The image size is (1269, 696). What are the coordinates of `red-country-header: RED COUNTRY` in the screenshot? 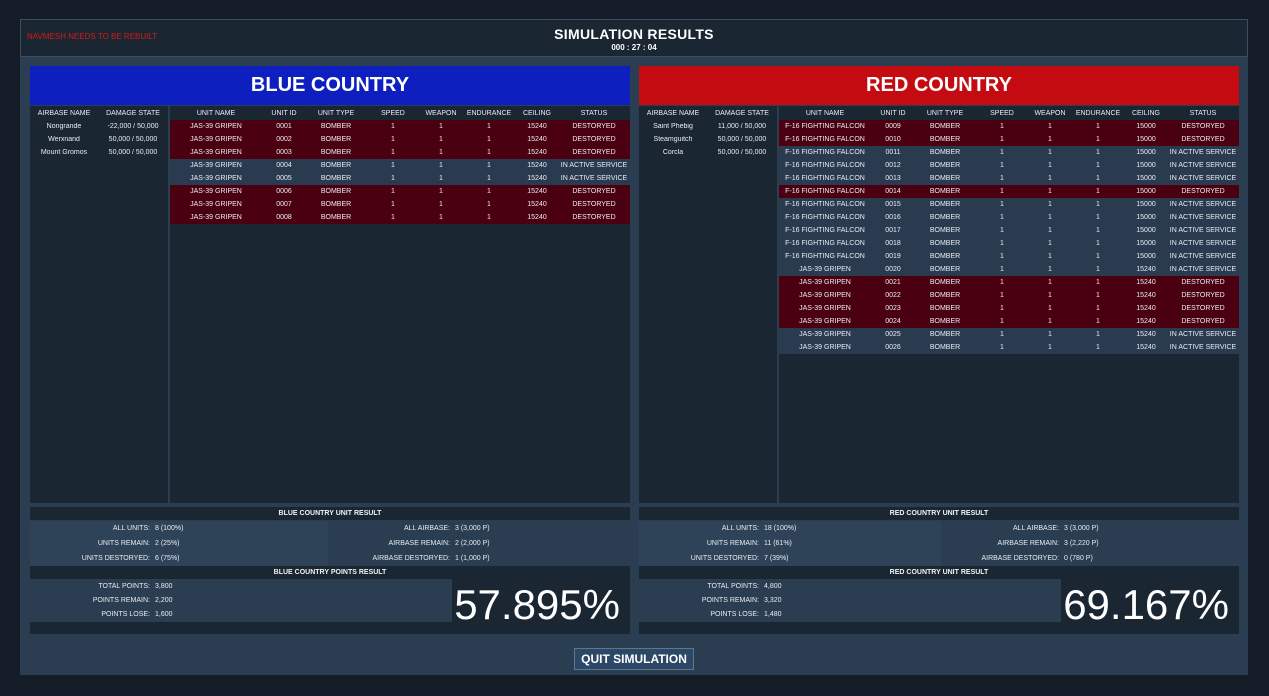 It's located at (939, 85).